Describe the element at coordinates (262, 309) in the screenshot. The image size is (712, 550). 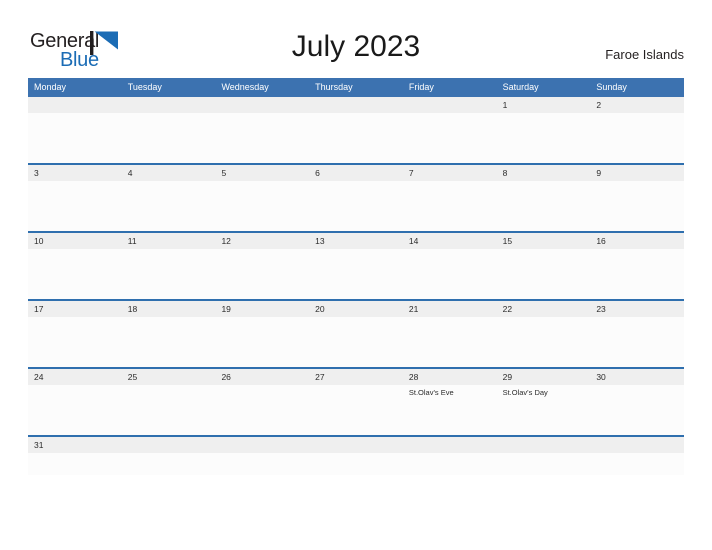
I see `day-number-19: 19` at that location.